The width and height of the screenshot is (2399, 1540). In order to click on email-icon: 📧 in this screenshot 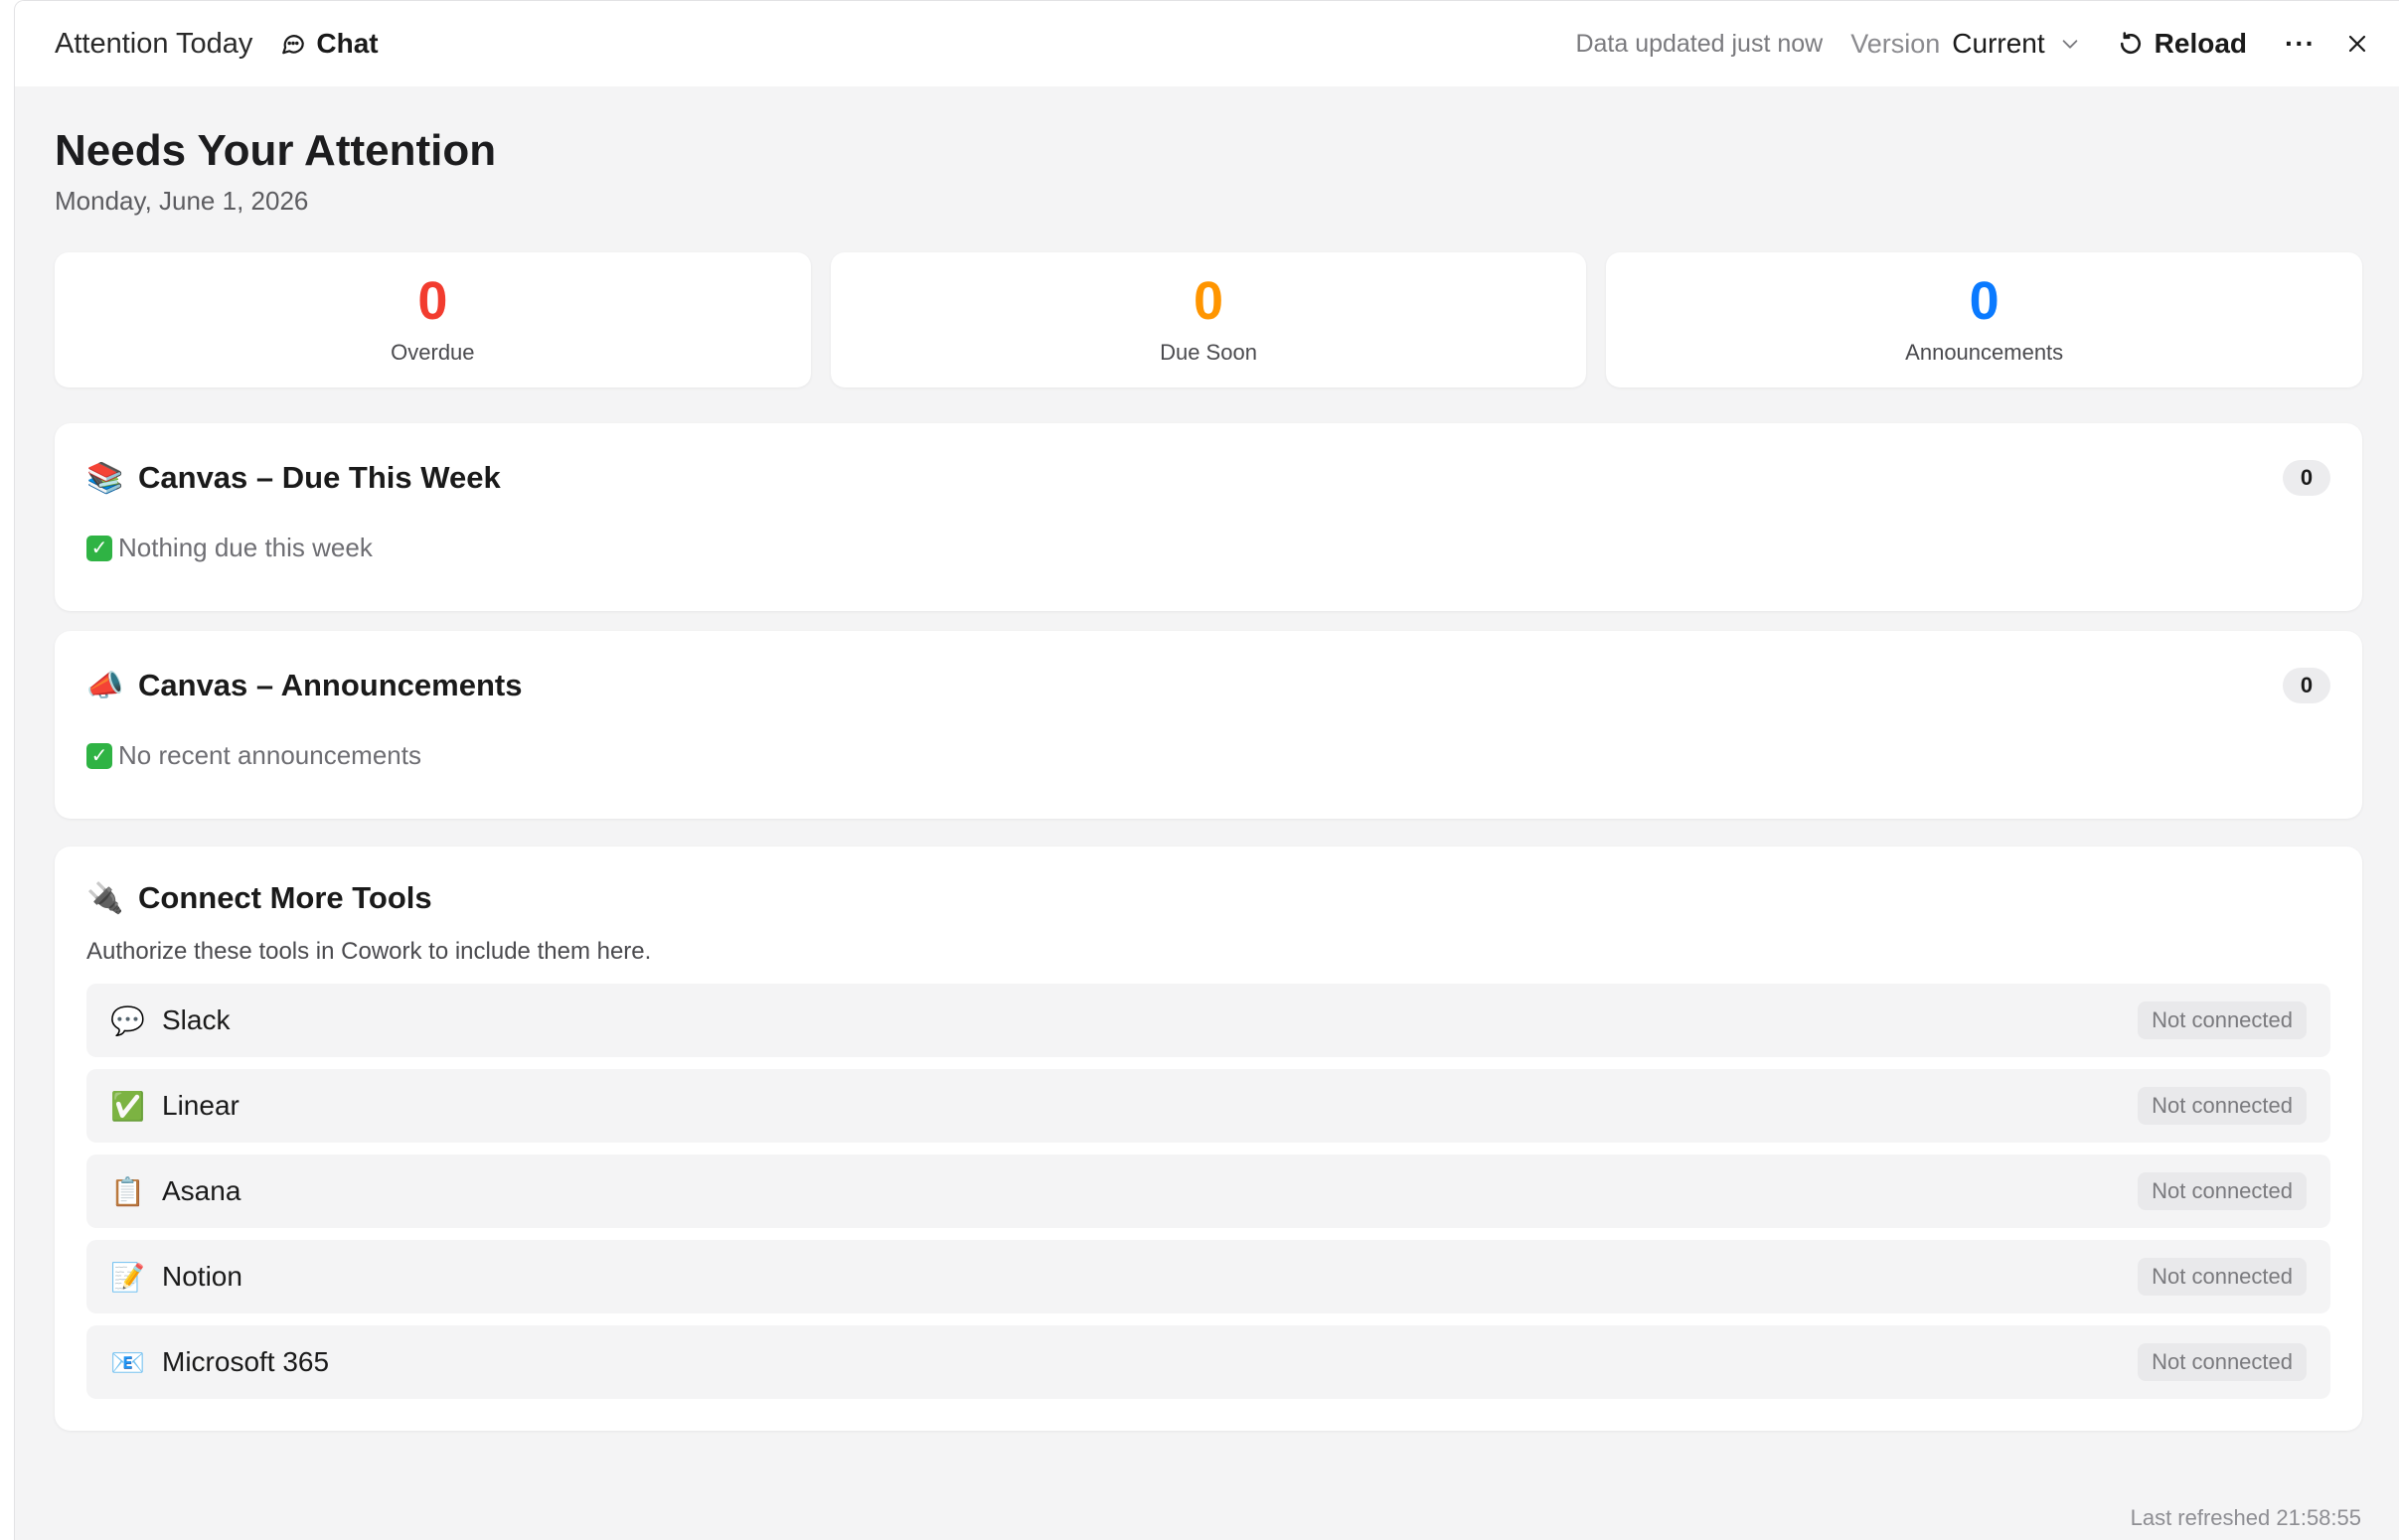, I will do `click(128, 1362)`.